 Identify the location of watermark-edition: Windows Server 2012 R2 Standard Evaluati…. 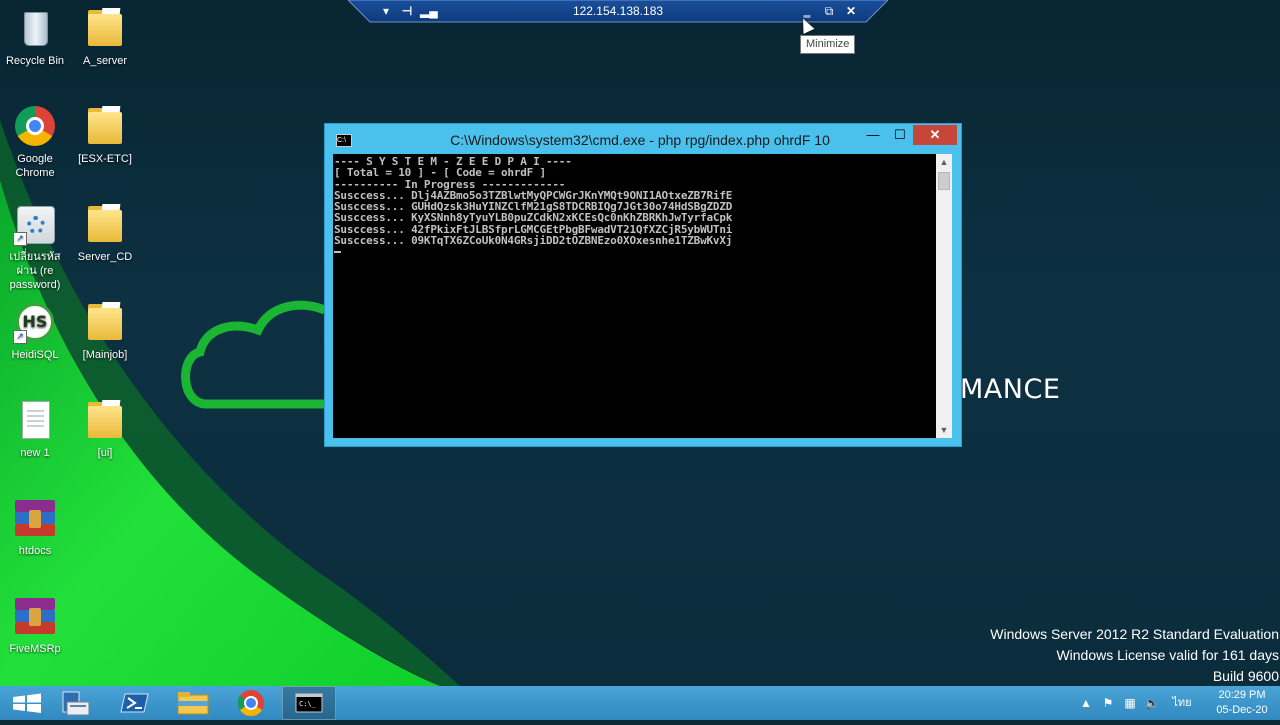
(1134, 634).